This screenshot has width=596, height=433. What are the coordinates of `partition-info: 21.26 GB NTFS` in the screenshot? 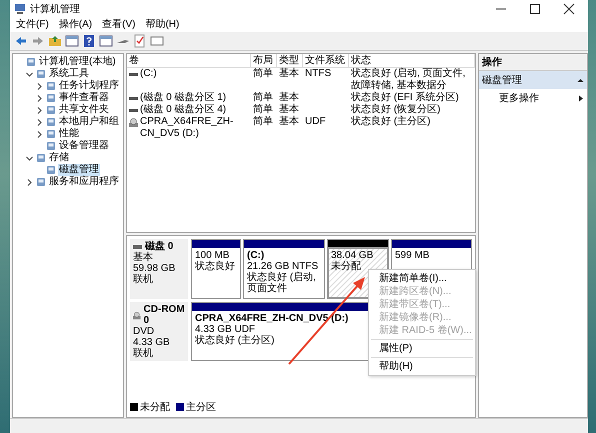 It's located at (283, 266).